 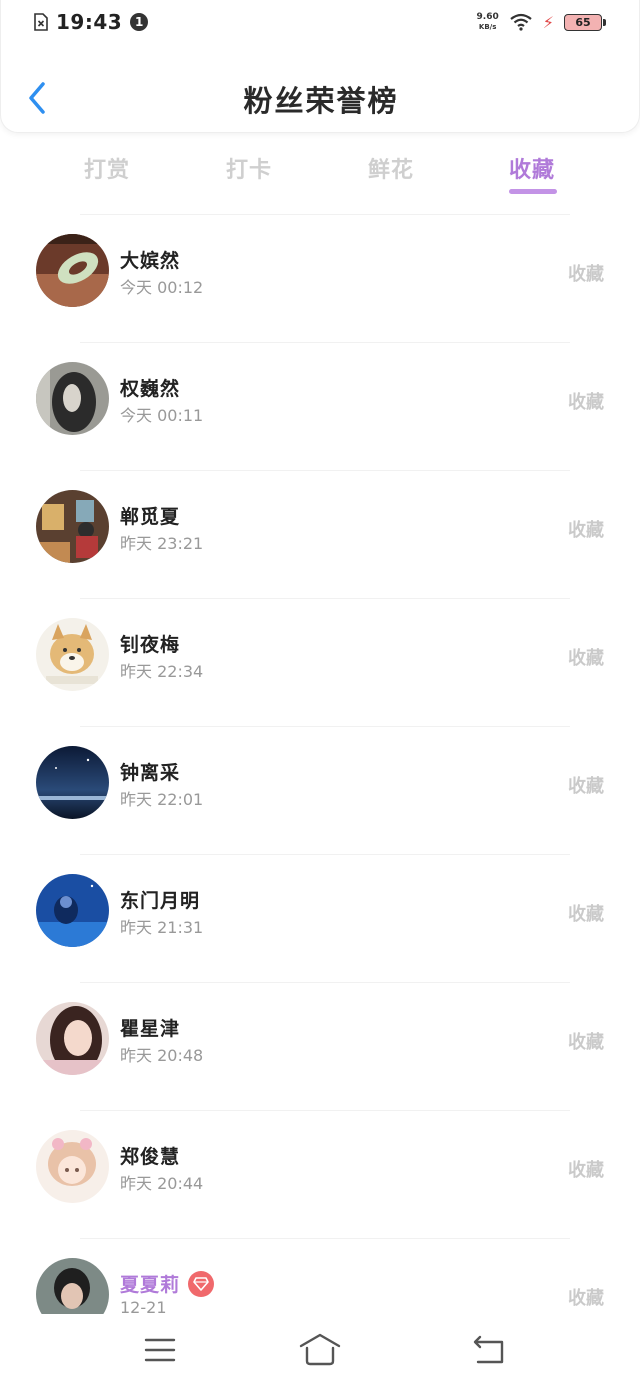 What do you see at coordinates (143, 1306) in the screenshot?
I see `fan-time: 12-21` at bounding box center [143, 1306].